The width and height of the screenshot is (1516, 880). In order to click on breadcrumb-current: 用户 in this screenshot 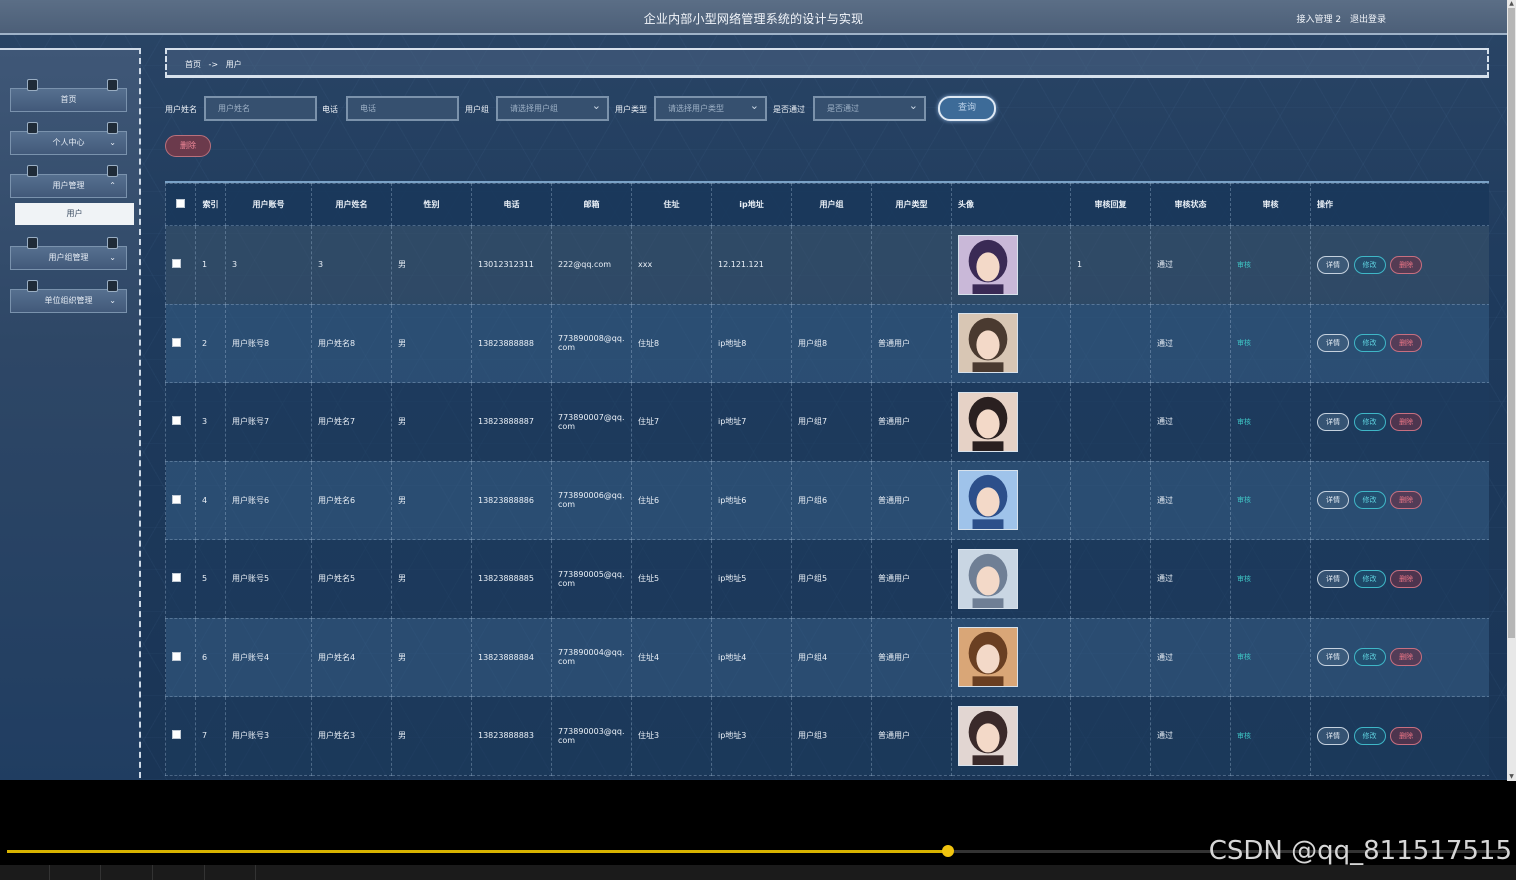, I will do `click(233, 64)`.